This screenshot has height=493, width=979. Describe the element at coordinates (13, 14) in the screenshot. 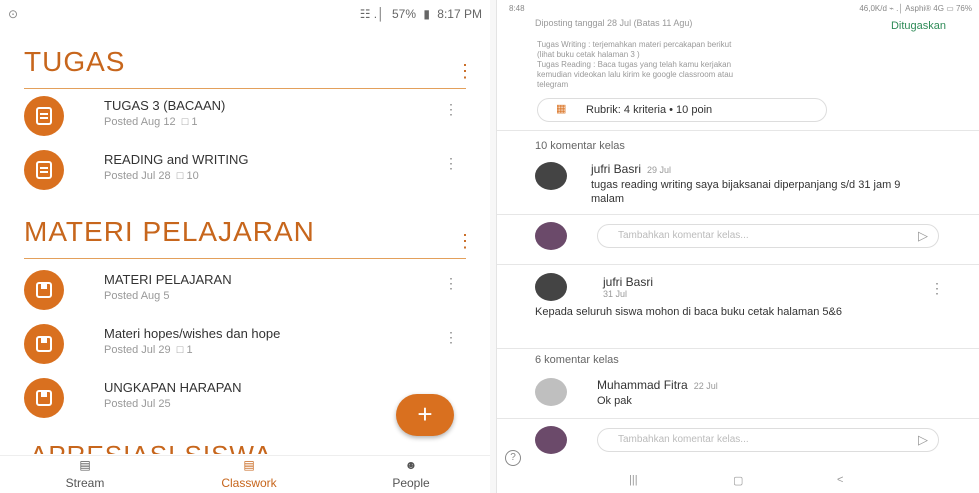

I see `status-left-icon: ⊙` at that location.